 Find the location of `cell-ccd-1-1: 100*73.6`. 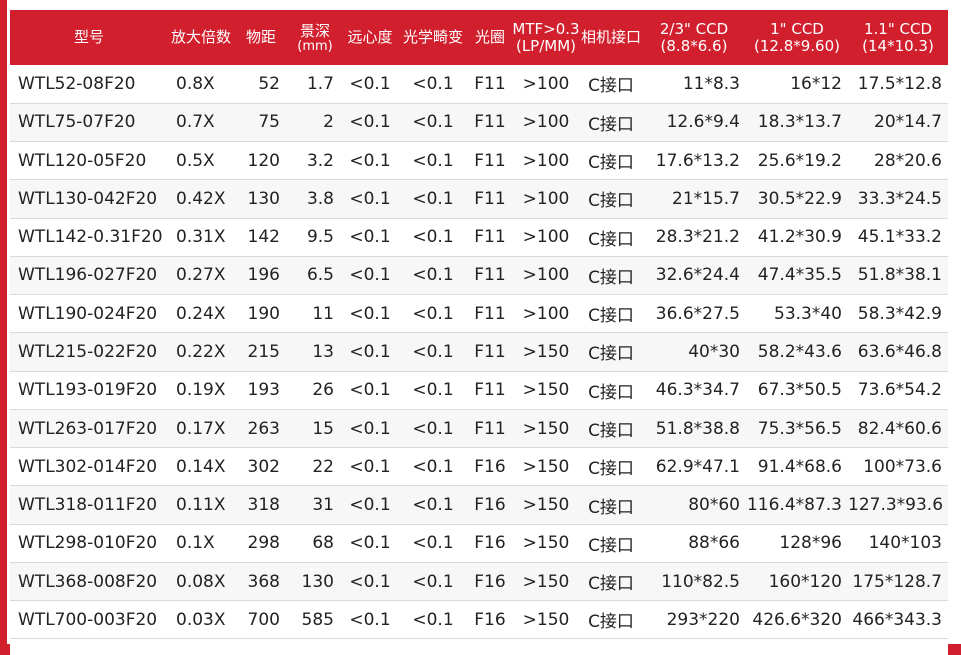

cell-ccd-1-1: 100*73.6 is located at coordinates (898, 467).